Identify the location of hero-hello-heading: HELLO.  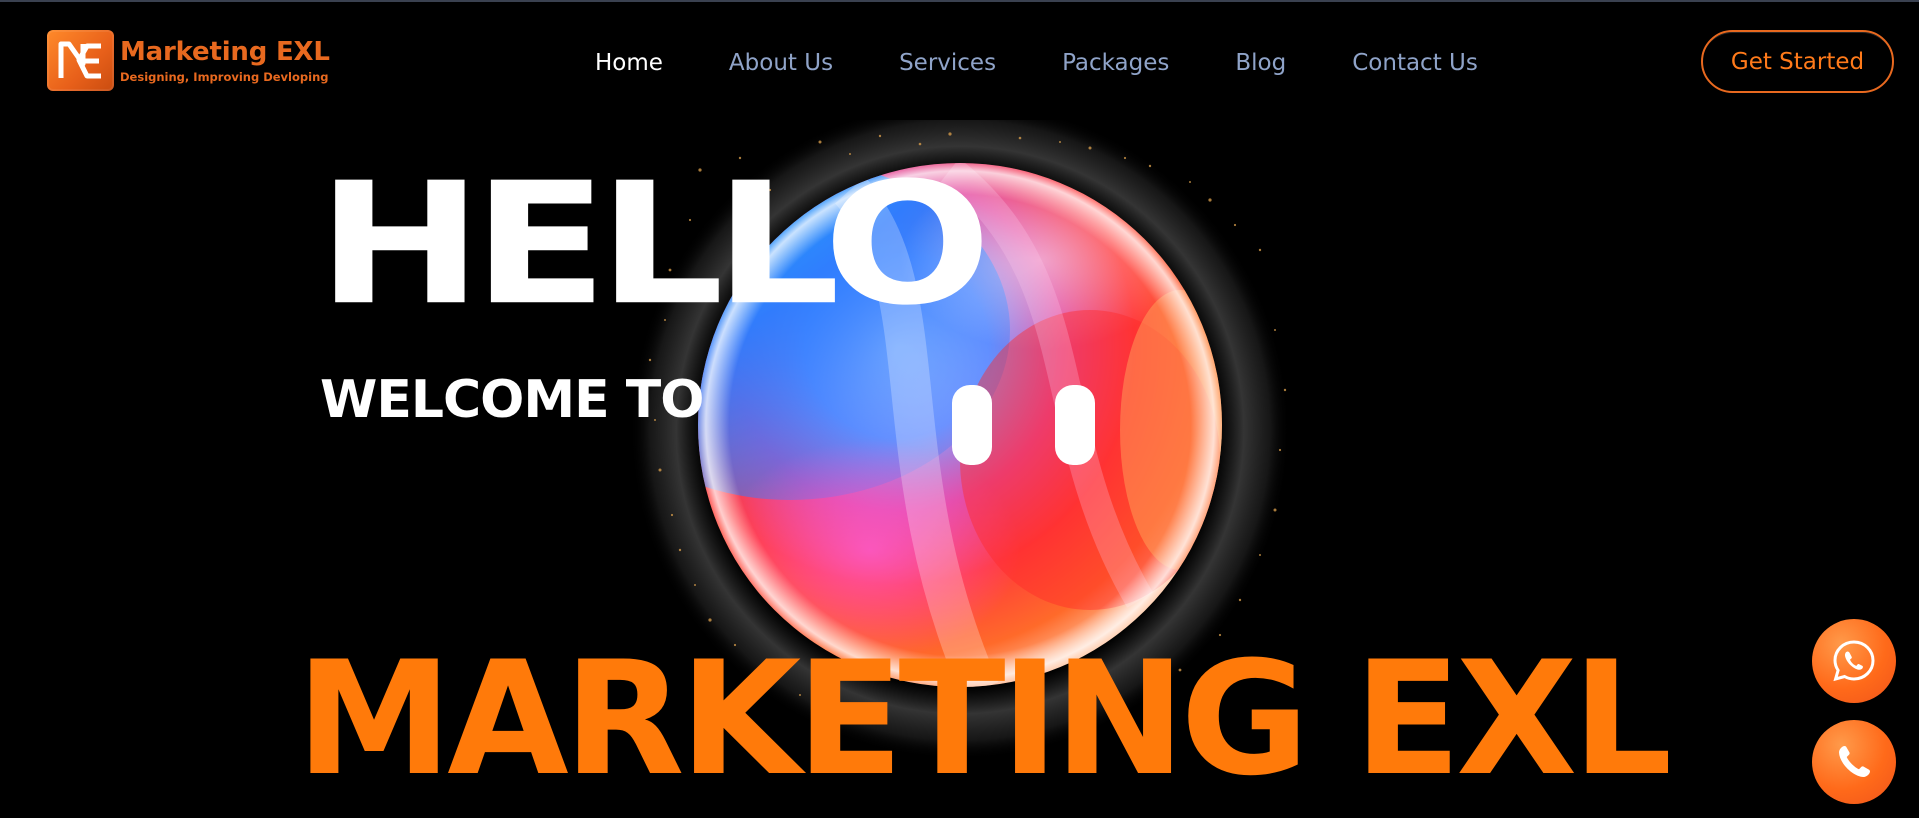
(654, 244).